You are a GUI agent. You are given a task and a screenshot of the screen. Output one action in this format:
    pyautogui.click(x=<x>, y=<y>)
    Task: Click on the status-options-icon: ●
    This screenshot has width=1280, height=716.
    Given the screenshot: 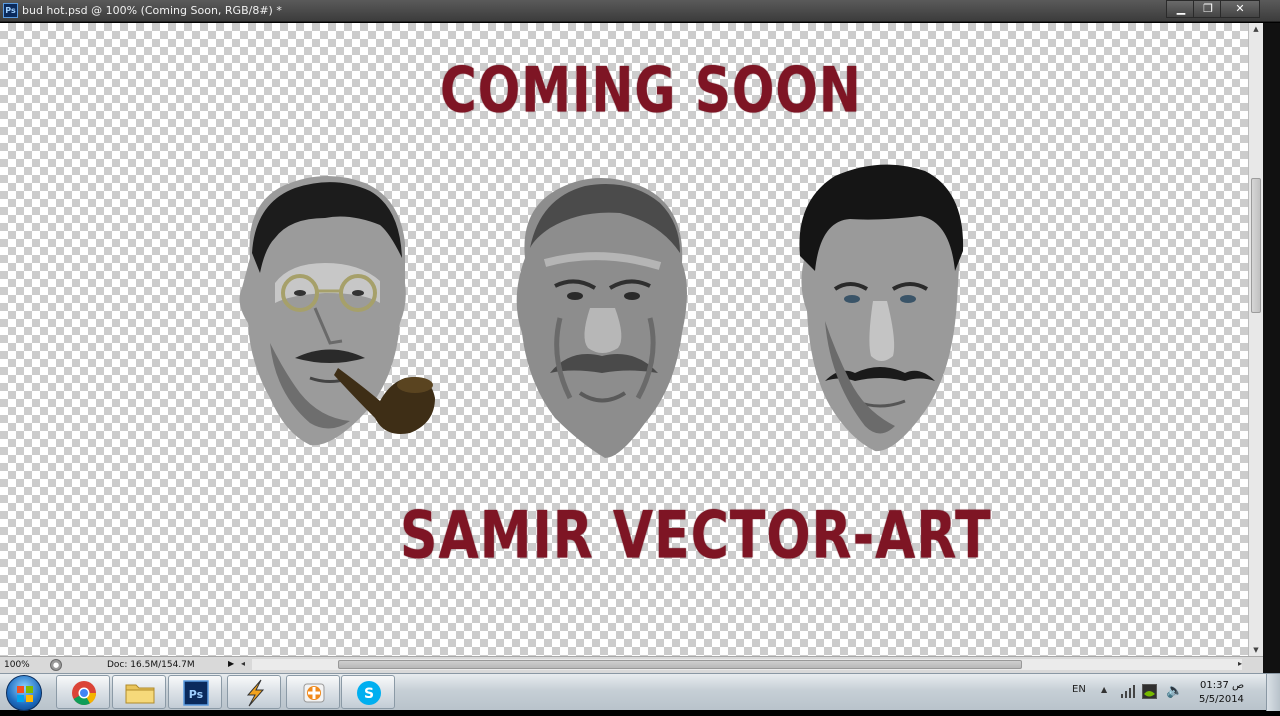 What is the action you would take?
    pyautogui.click(x=56, y=665)
    